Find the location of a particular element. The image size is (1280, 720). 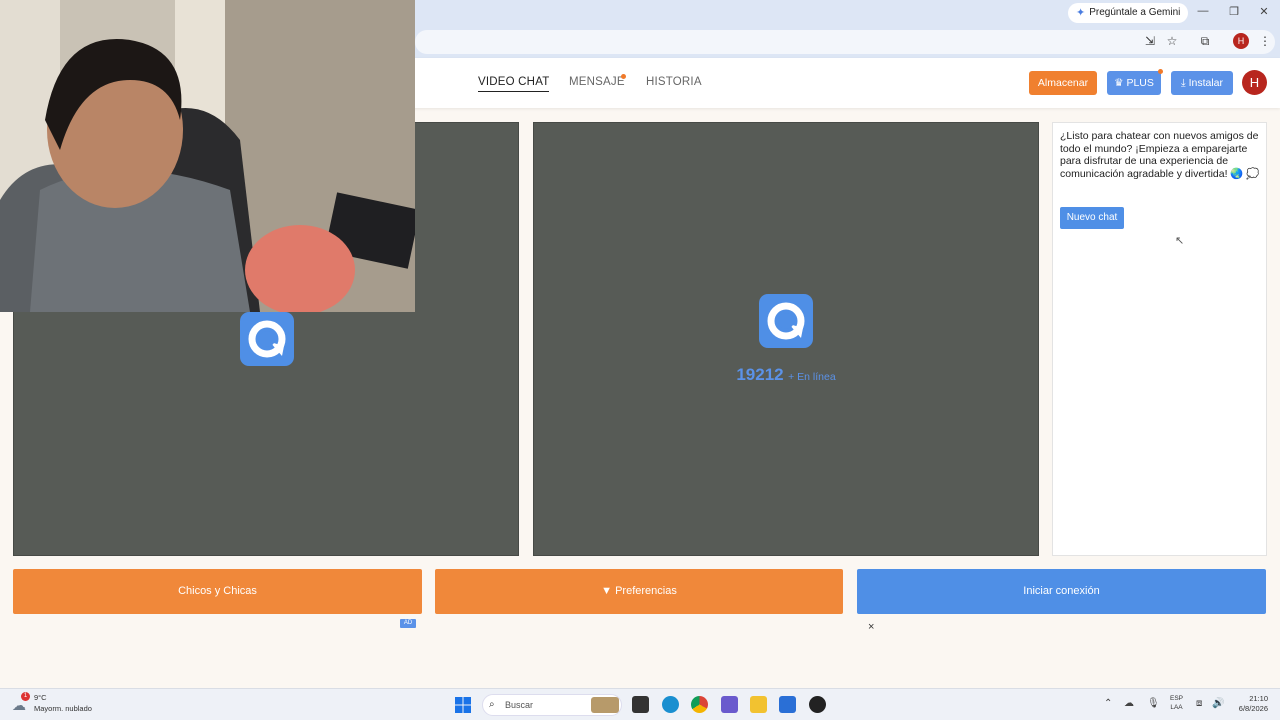

restore-icon: ❐ is located at coordinates (1234, 11).